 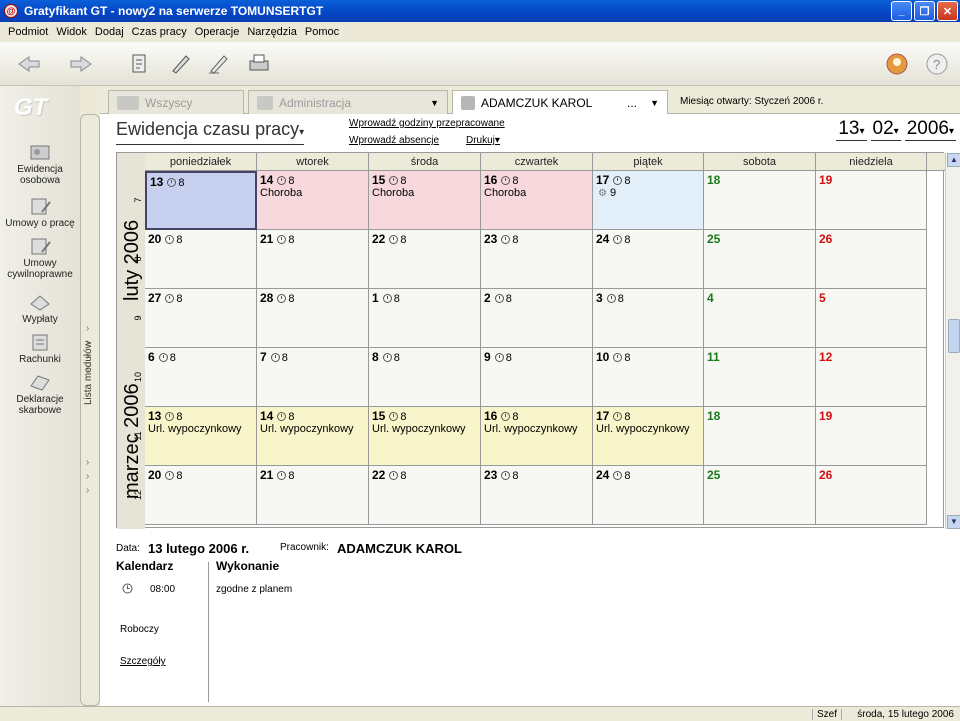 What do you see at coordinates (425, 200) in the screenshot?
I see `day-cell: 15 8 Choroba` at bounding box center [425, 200].